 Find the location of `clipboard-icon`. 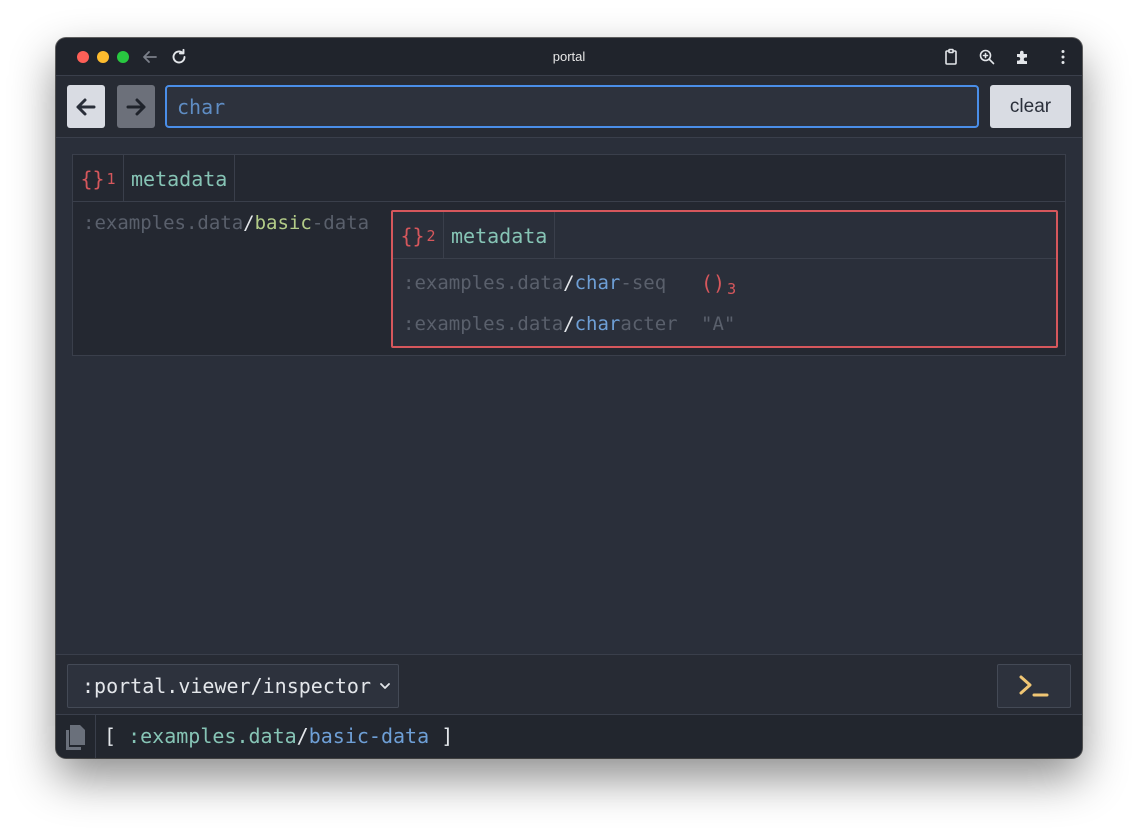

clipboard-icon is located at coordinates (951, 57).